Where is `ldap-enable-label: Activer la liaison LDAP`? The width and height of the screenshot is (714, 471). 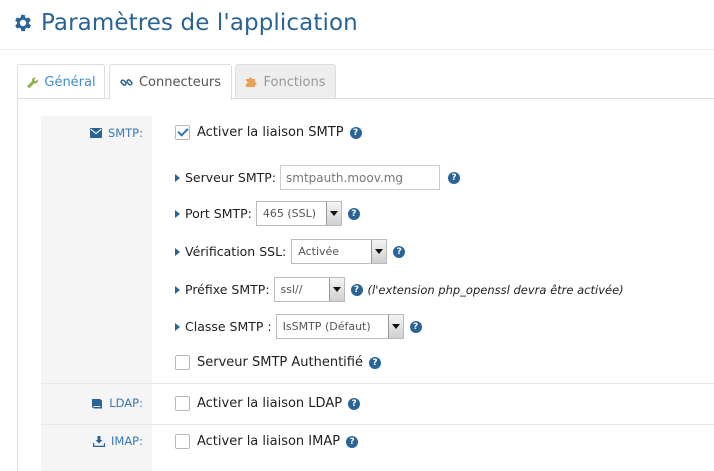
ldap-enable-label: Activer la liaison LDAP is located at coordinates (270, 403).